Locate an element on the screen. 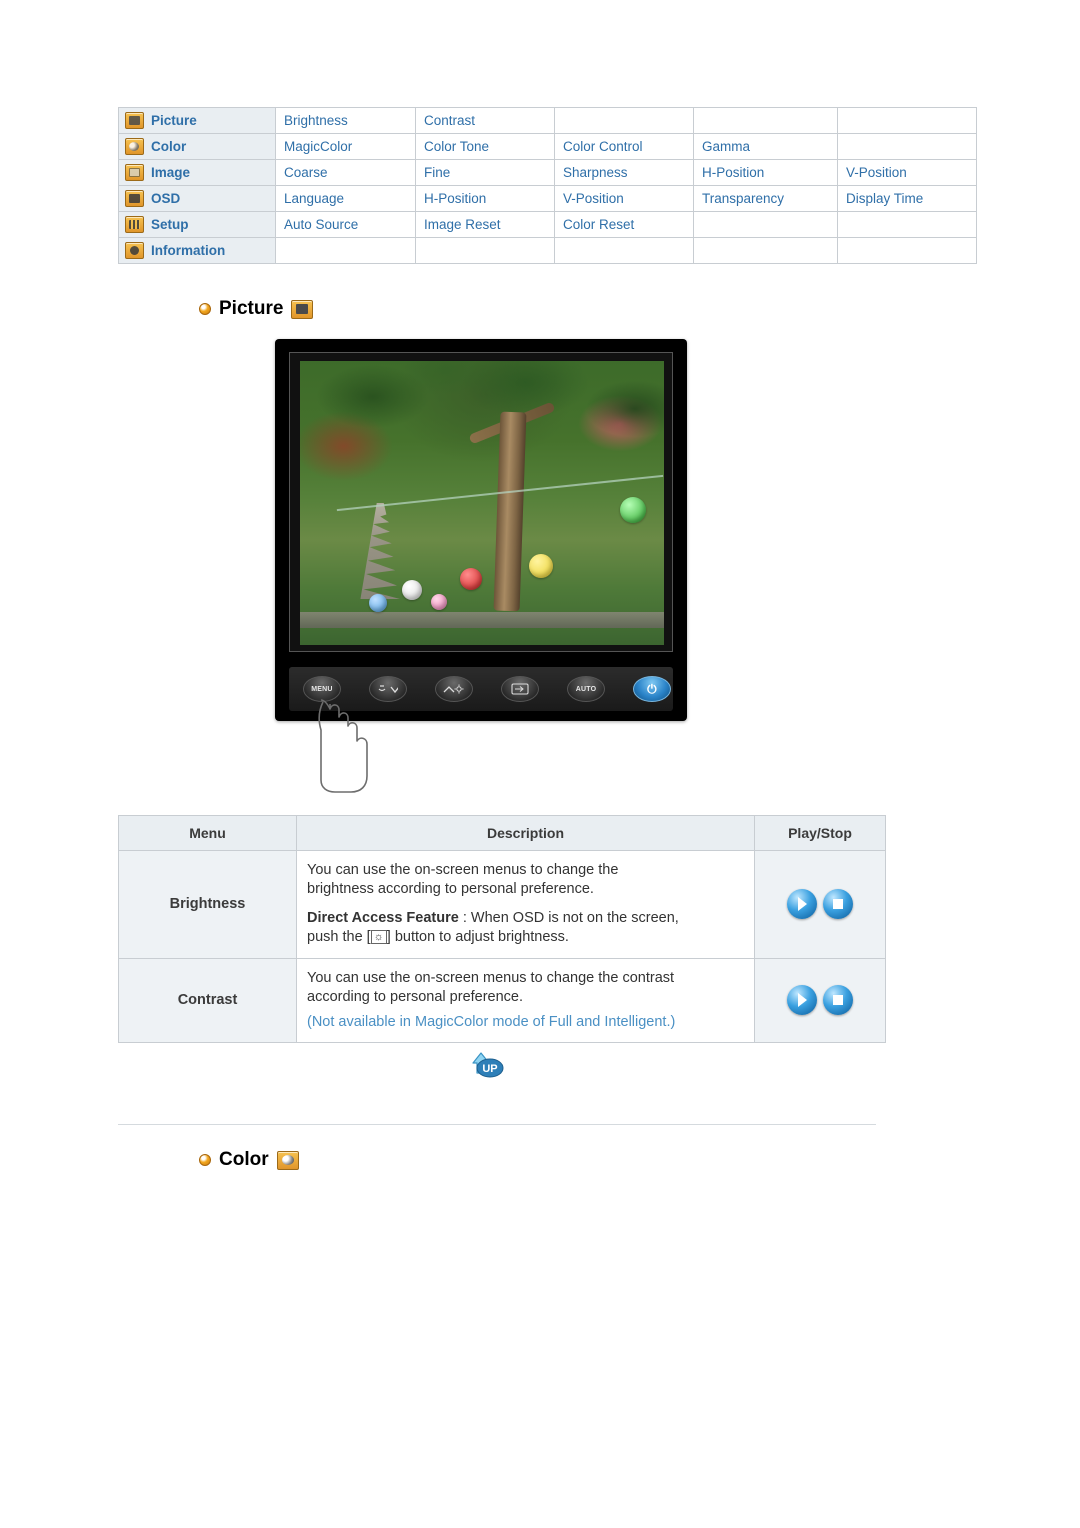  monitor-screen is located at coordinates (481, 502).